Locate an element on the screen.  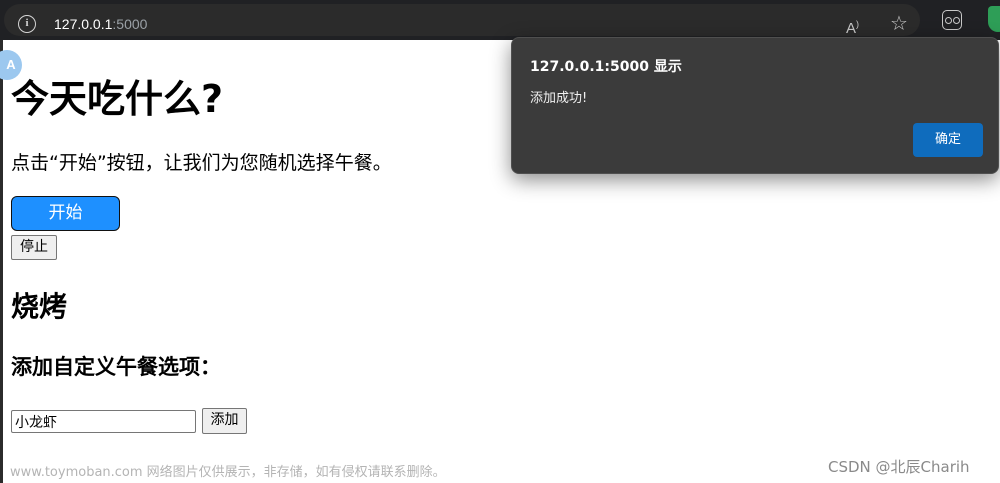
instruction-text: 点击“开始”按钮，让我们为您随机选择午餐。 is located at coordinates (201, 163).